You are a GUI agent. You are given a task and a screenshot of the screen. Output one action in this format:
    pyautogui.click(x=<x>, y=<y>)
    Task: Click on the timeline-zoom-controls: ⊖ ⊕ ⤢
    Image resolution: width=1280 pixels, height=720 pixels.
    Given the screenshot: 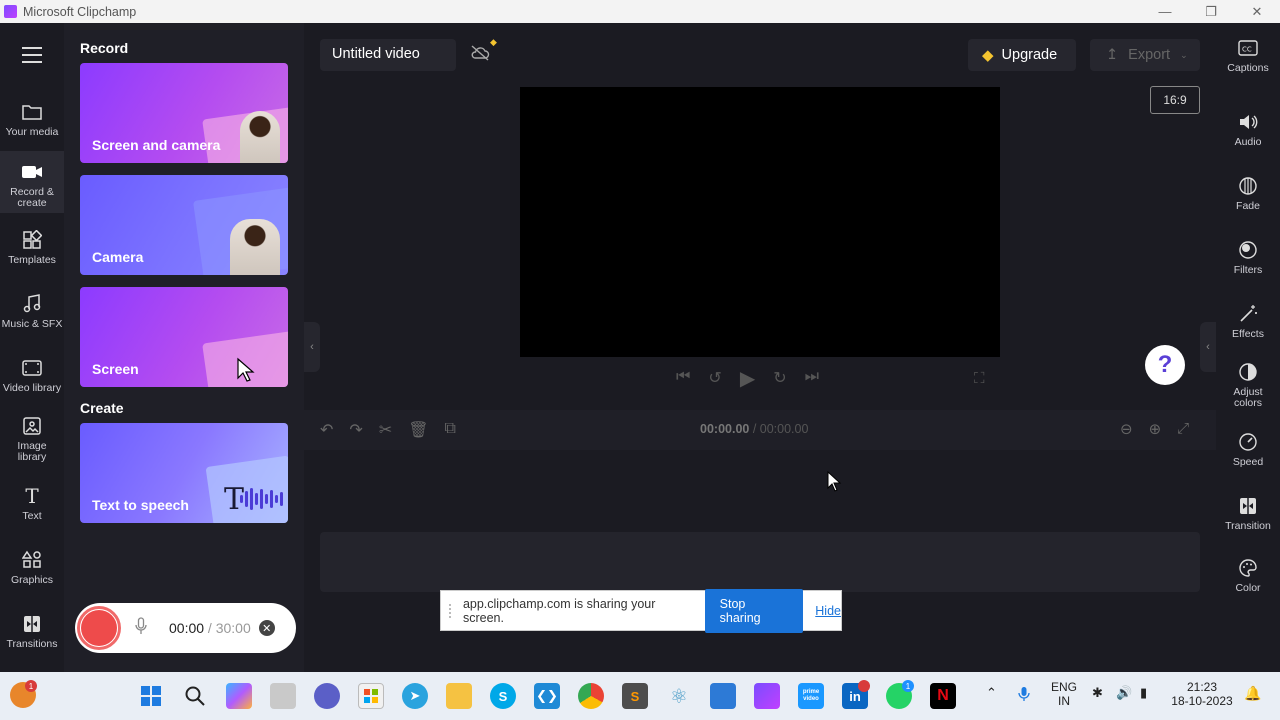 What is the action you would take?
    pyautogui.click(x=1154, y=429)
    